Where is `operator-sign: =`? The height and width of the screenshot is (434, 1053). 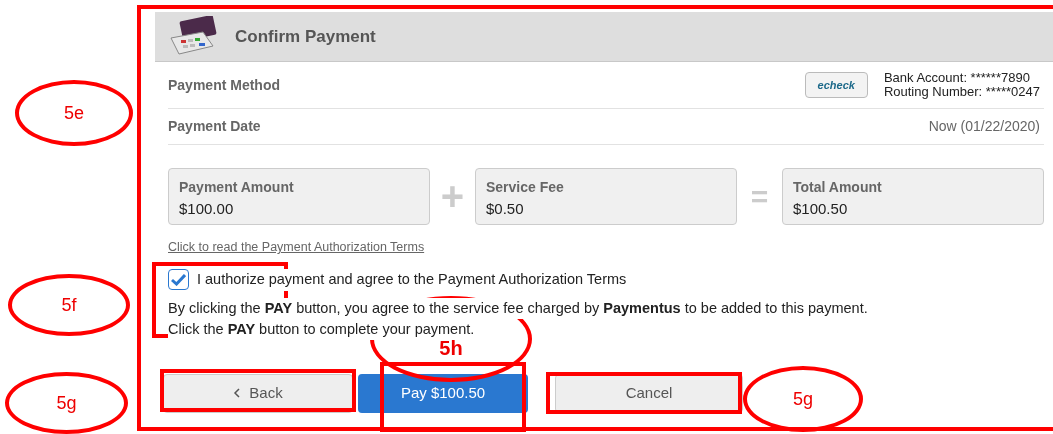
operator-sign: = is located at coordinates (759, 196).